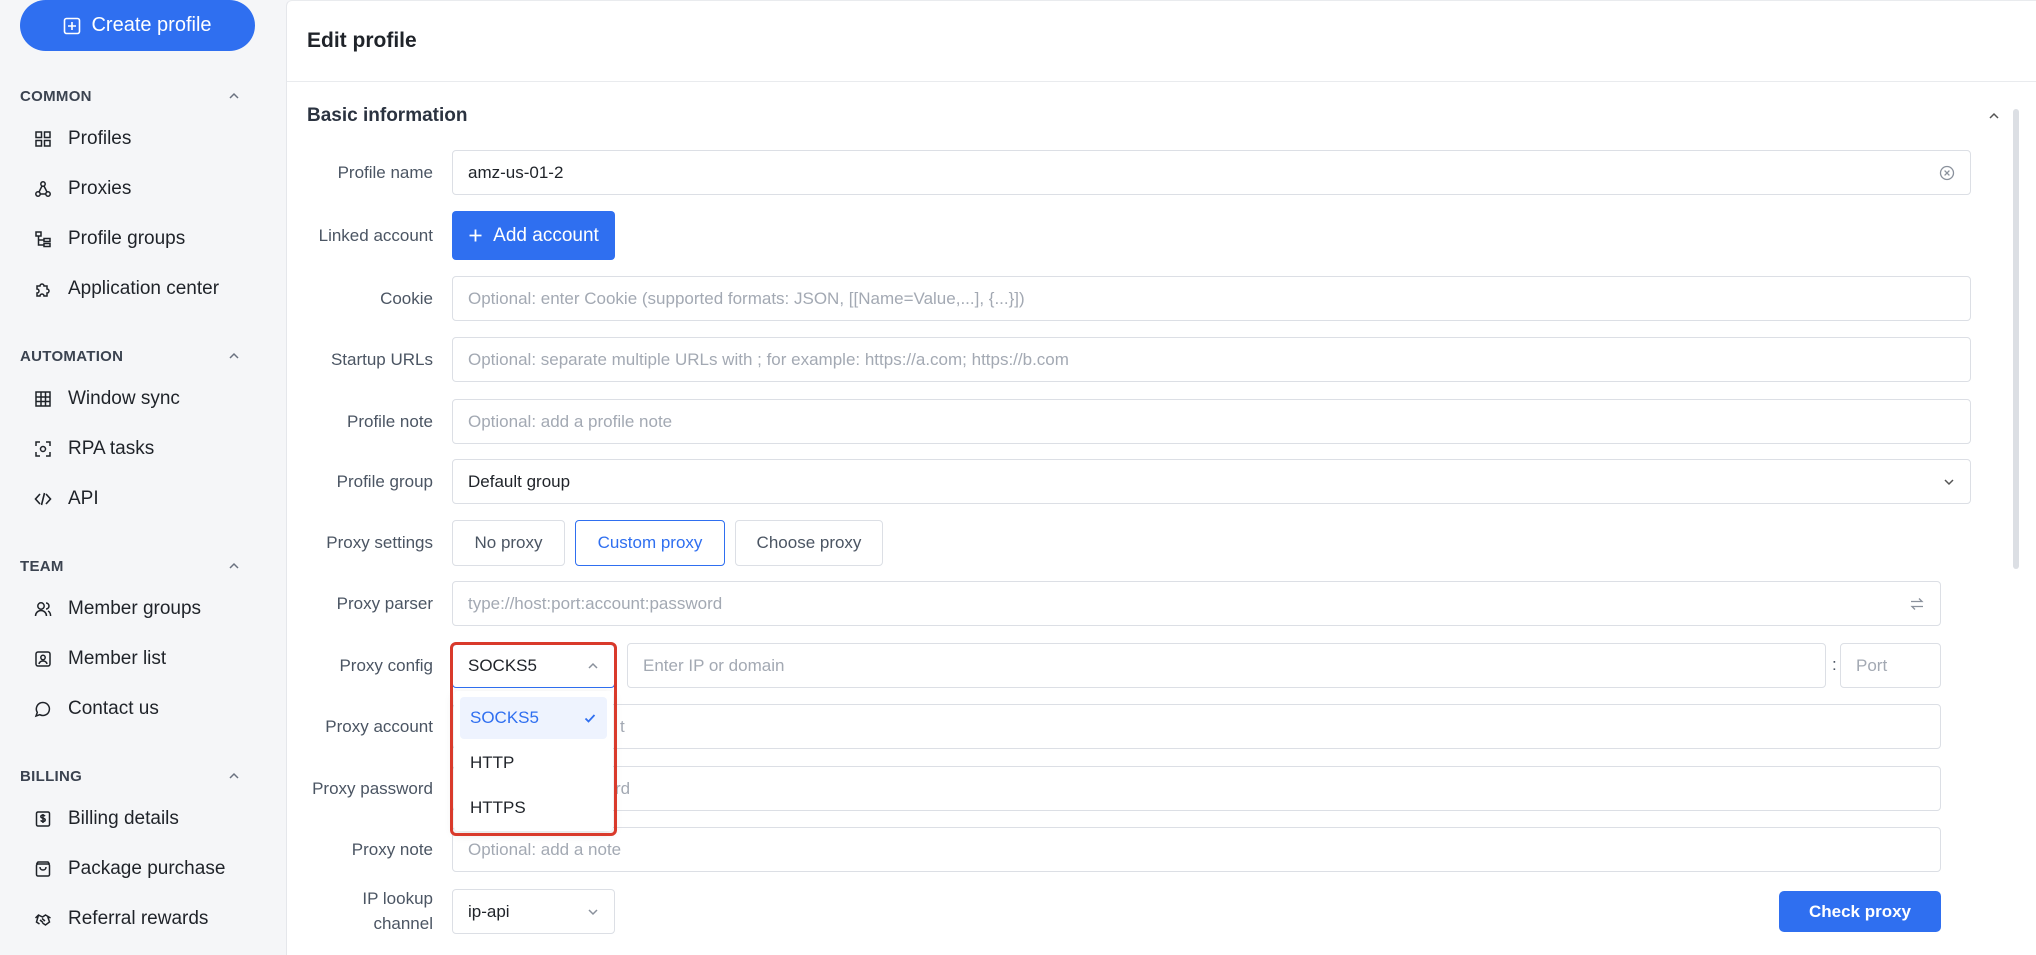 The image size is (2036, 955). Describe the element at coordinates (1161, 81) in the screenshot. I see `title-divider` at that location.